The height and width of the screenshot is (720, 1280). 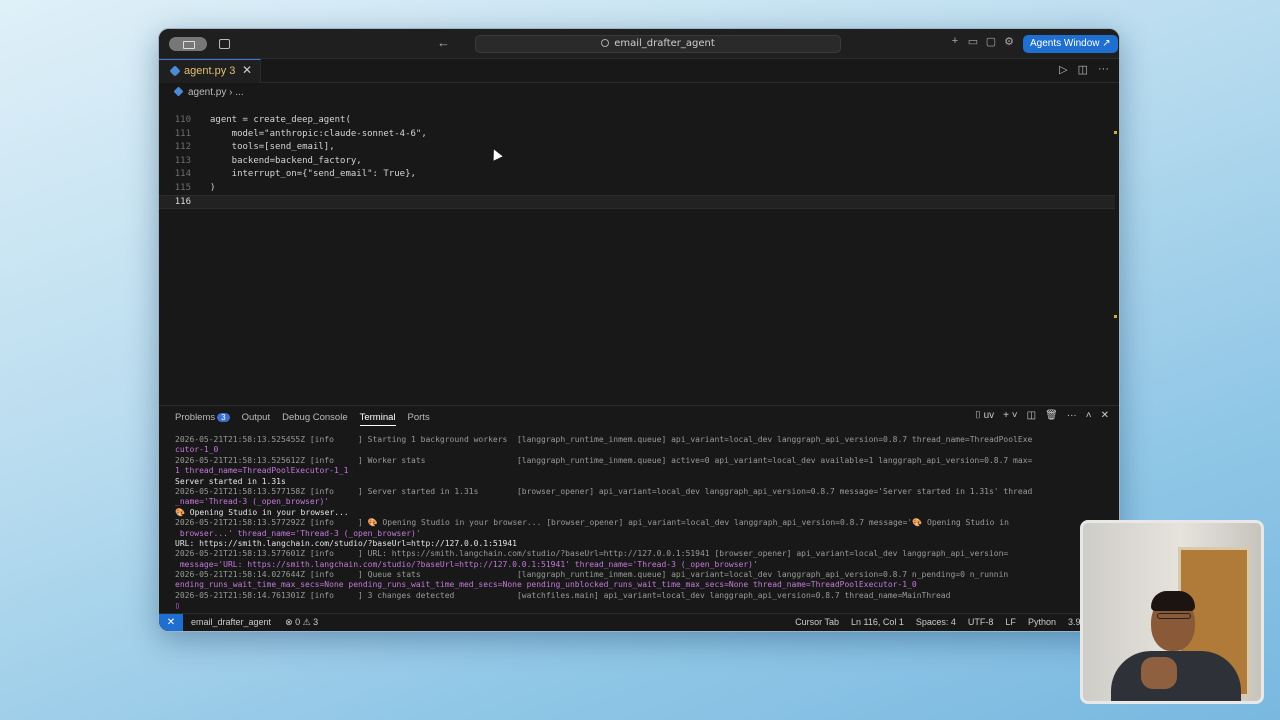 I want to click on code-line: model="anthropic:claude-sonnet-4-6",, so click(x=318, y=133).